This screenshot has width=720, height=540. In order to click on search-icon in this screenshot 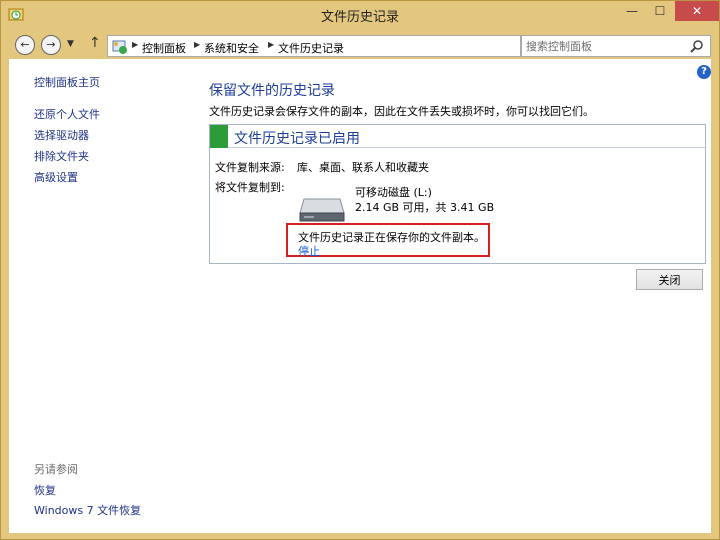, I will do `click(697, 47)`.